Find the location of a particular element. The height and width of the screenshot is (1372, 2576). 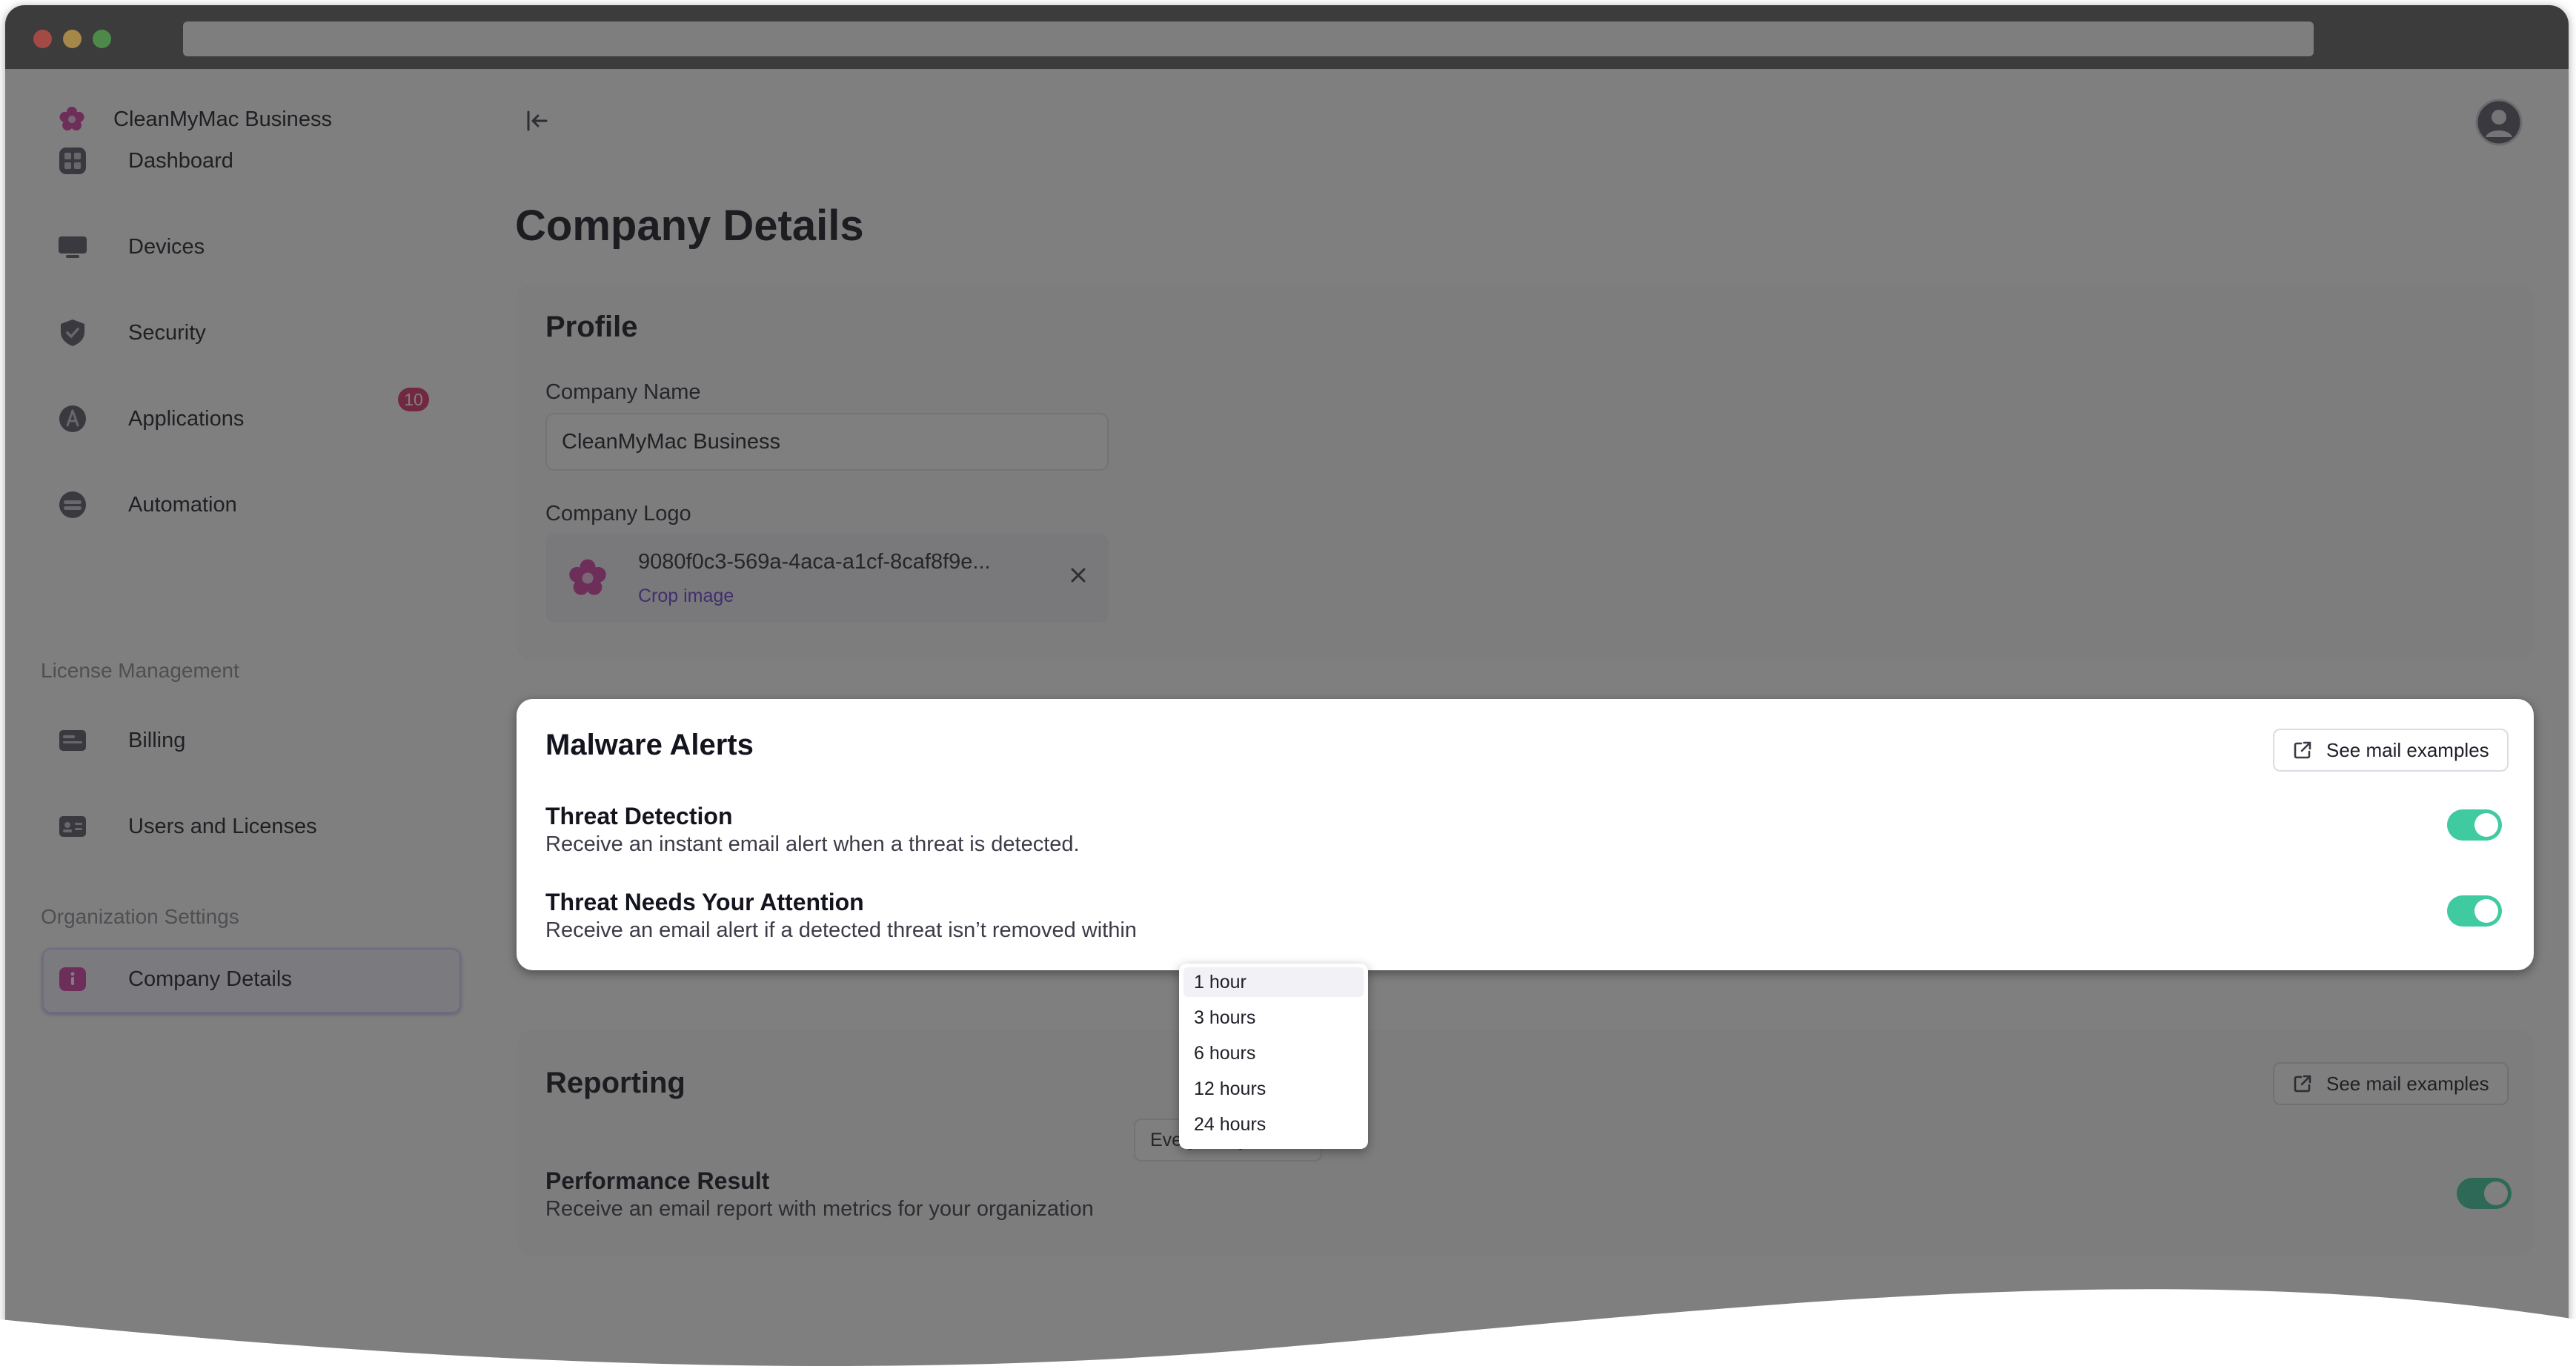

threat-attention-toggle is located at coordinates (2474, 911).